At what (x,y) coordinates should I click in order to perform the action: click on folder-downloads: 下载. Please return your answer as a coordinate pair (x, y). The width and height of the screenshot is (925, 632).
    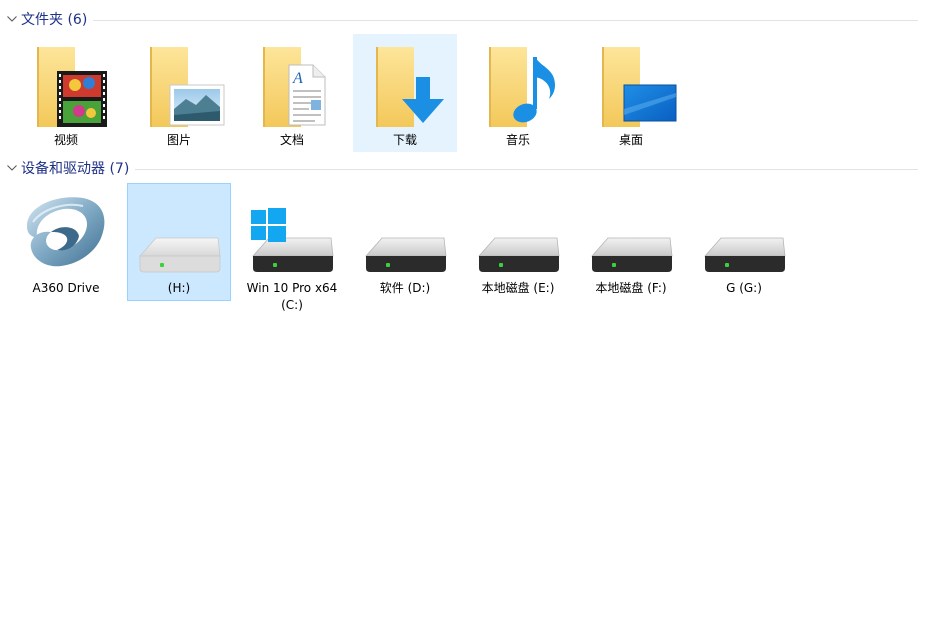
    Looking at the image, I should click on (405, 93).